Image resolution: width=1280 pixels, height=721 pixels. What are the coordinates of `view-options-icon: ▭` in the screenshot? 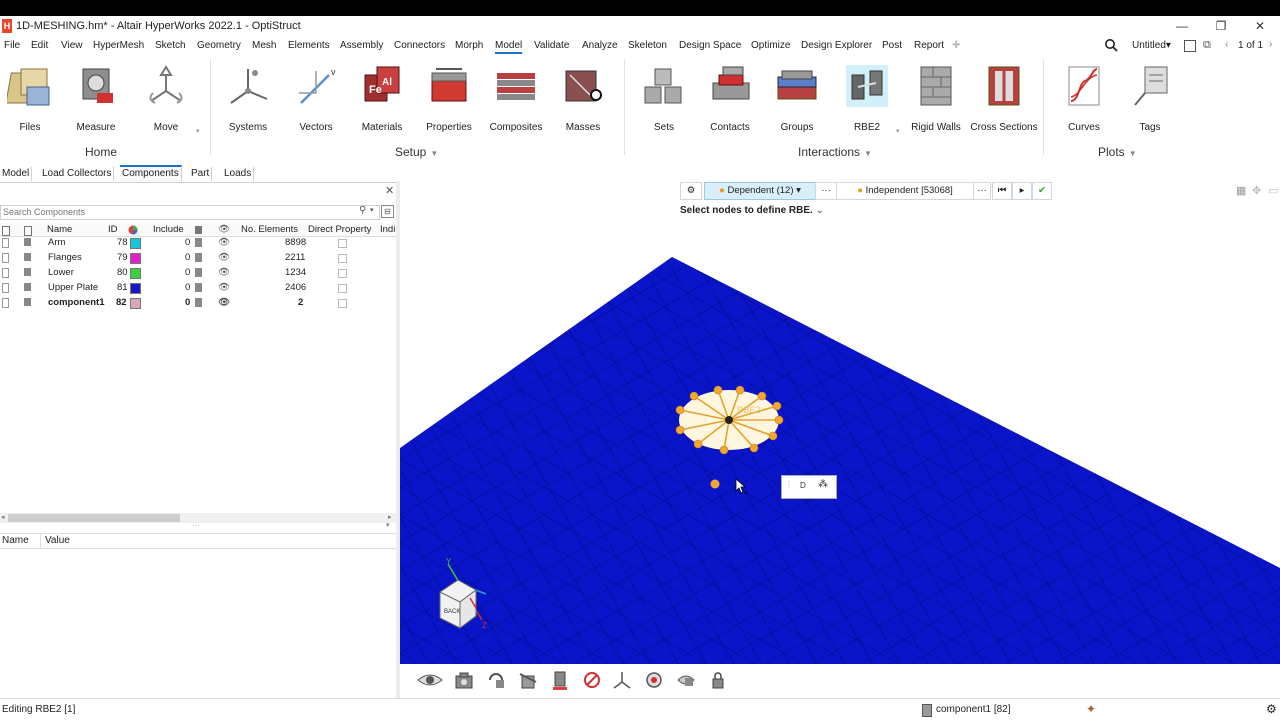 It's located at (1273, 190).